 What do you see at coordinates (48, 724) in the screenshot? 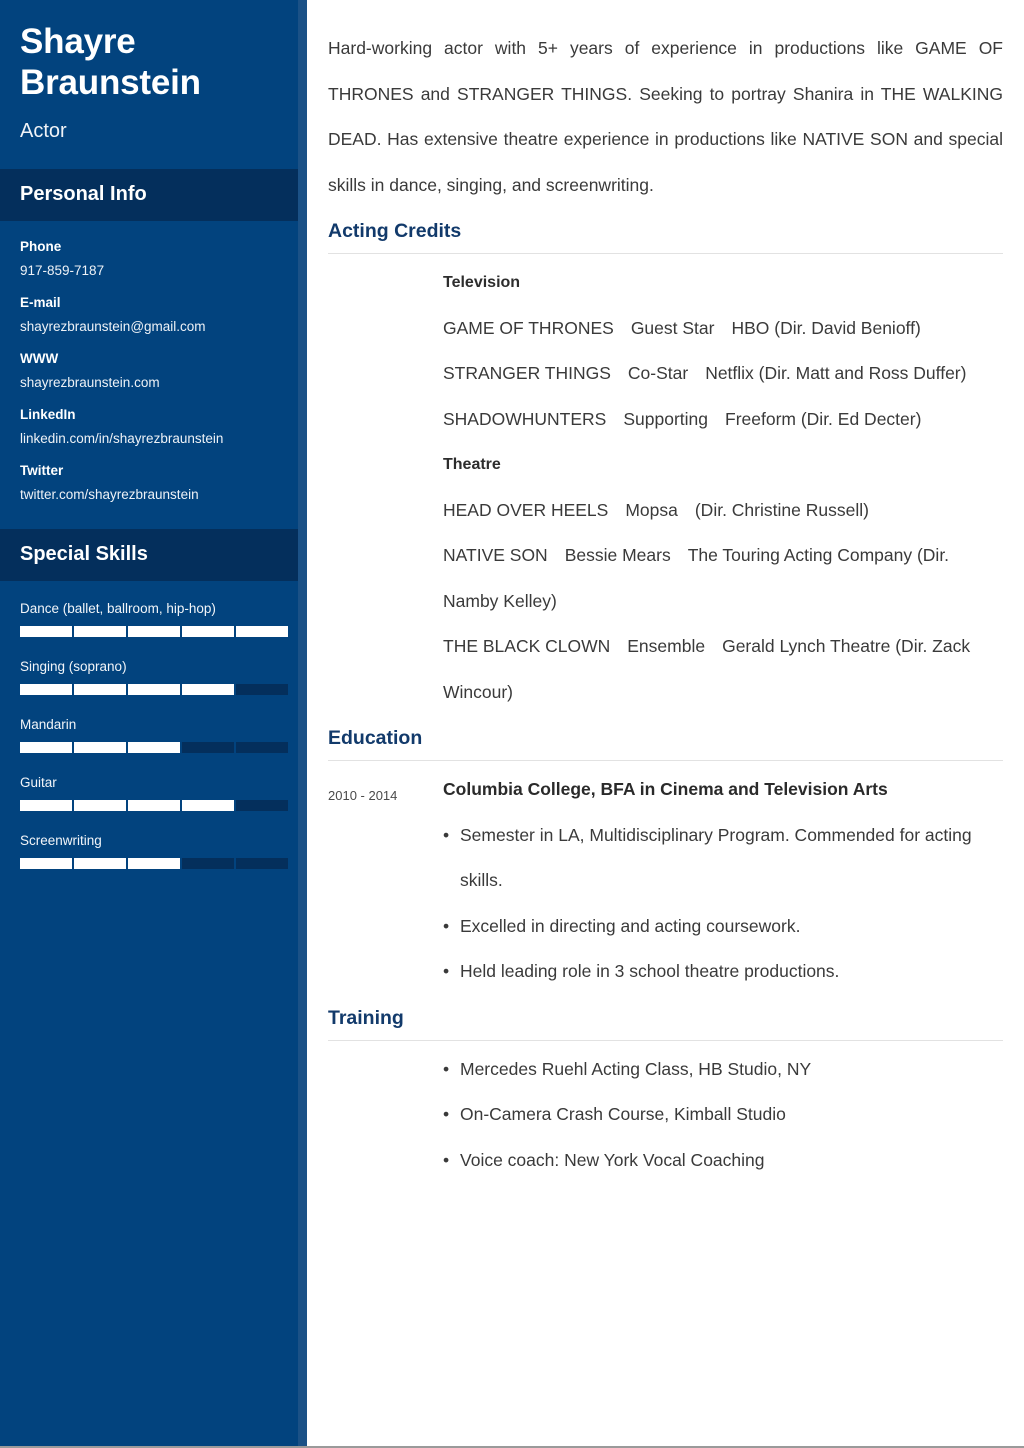
I see `skill-label: Mandarin` at bounding box center [48, 724].